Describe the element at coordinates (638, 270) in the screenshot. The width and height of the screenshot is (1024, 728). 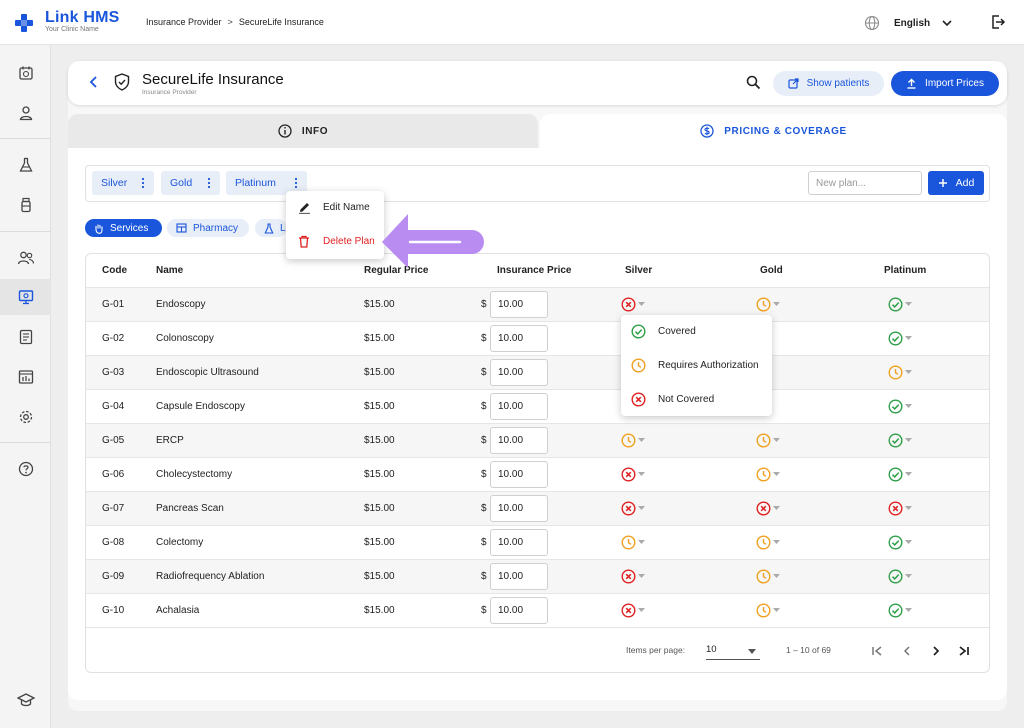
I see `column-header-silver: Silver` at that location.